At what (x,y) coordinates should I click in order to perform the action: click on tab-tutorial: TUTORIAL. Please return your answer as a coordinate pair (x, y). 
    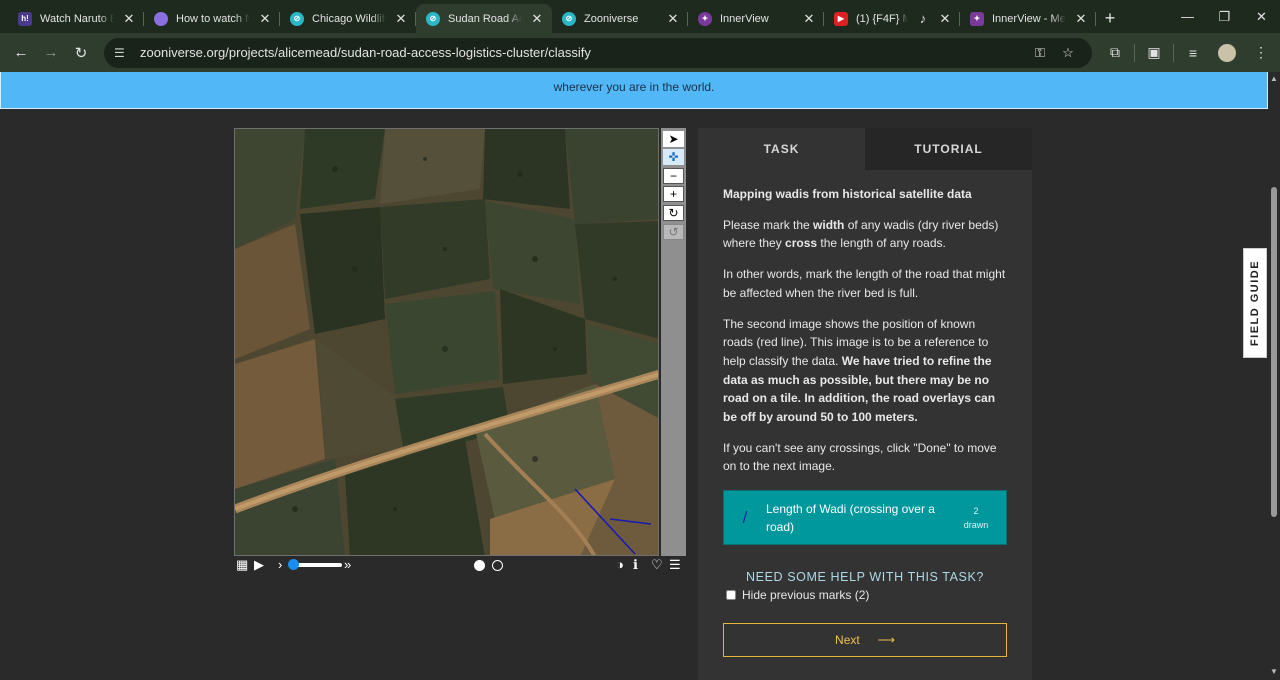
    Looking at the image, I should click on (948, 149).